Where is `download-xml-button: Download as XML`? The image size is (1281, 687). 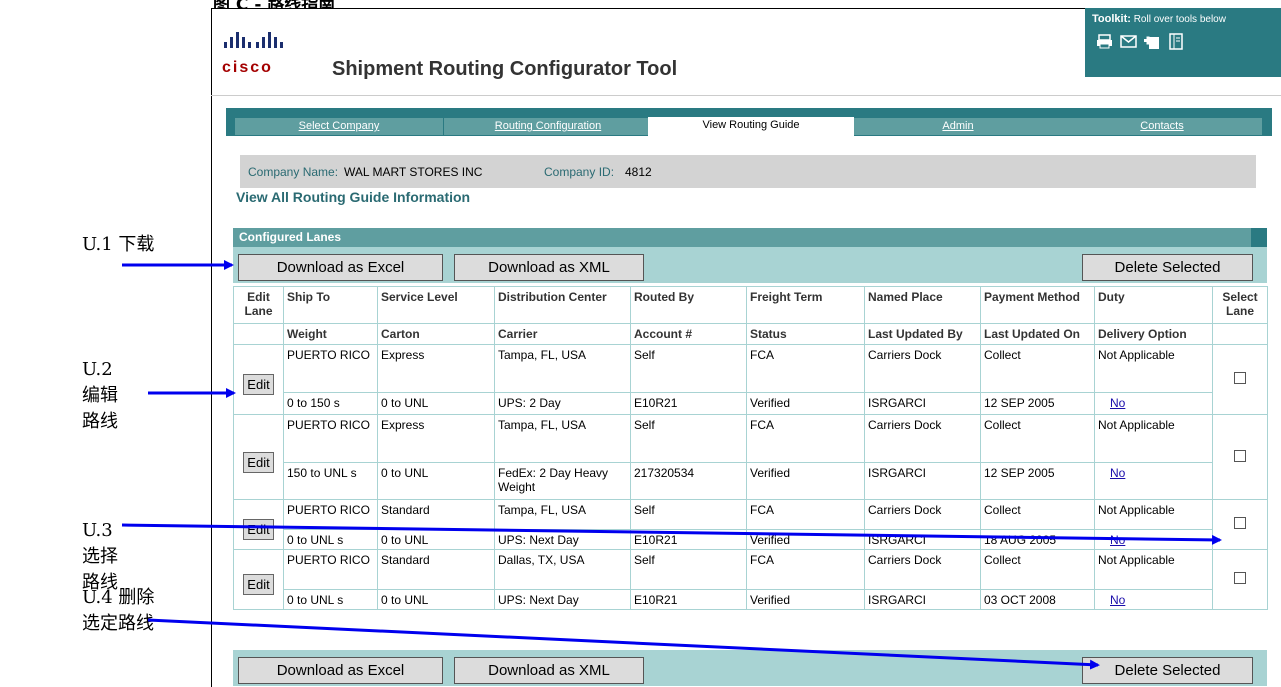
download-xml-button: Download as XML is located at coordinates (549, 267).